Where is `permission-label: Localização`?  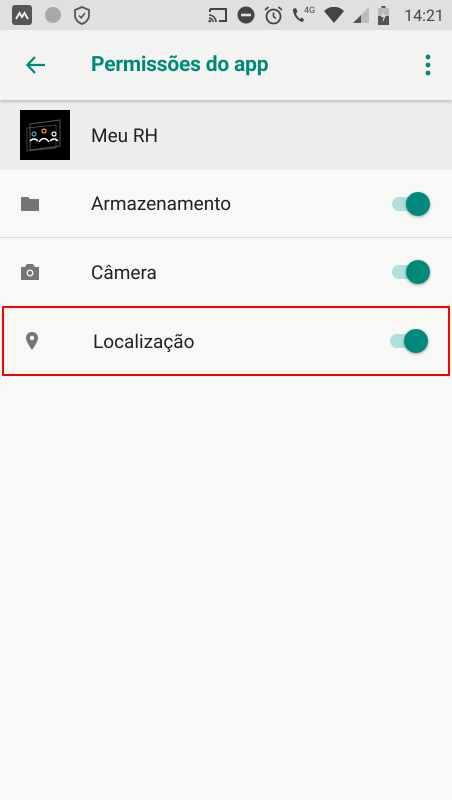
permission-label: Localização is located at coordinates (144, 341).